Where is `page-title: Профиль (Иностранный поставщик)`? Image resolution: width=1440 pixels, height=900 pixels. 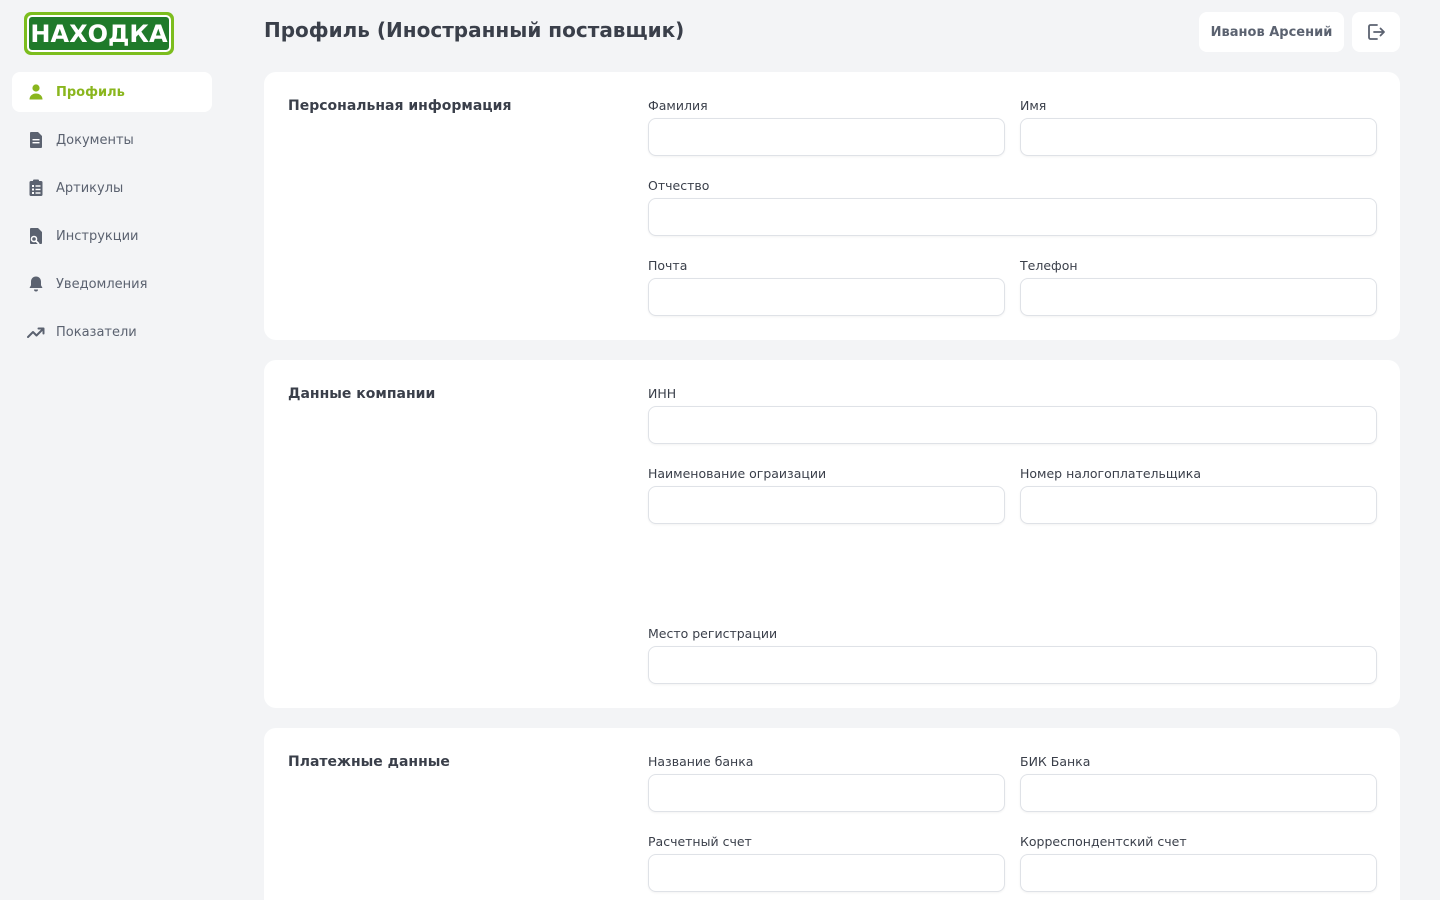
page-title: Профиль (Иностранный поставщик) is located at coordinates (474, 30).